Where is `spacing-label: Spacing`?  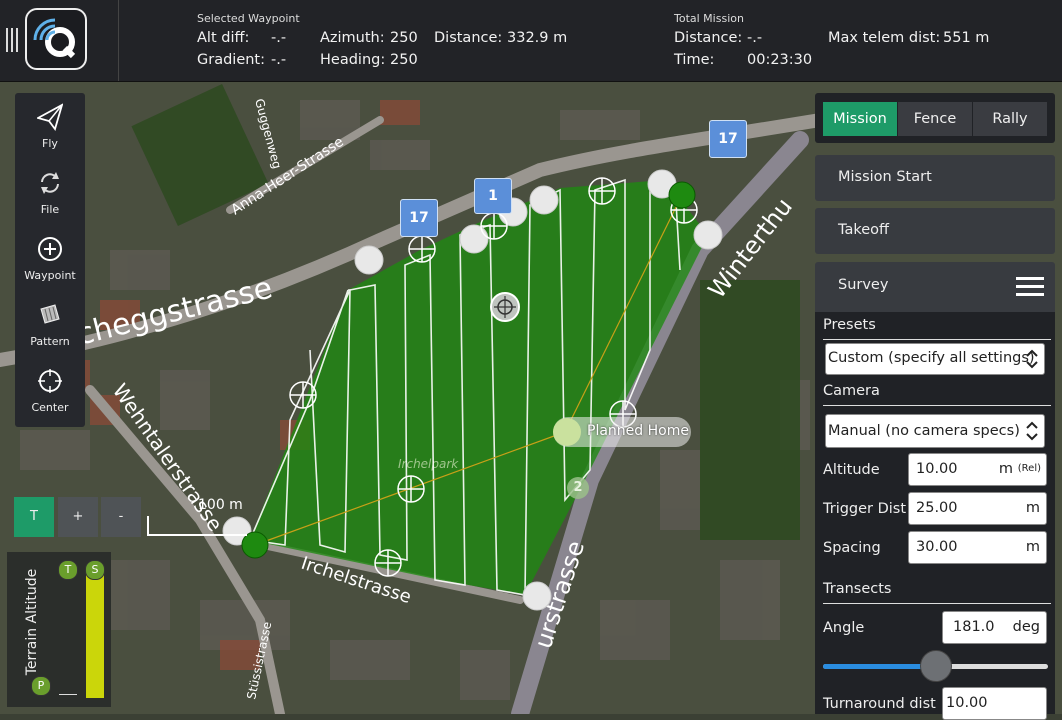
spacing-label: Spacing is located at coordinates (852, 548).